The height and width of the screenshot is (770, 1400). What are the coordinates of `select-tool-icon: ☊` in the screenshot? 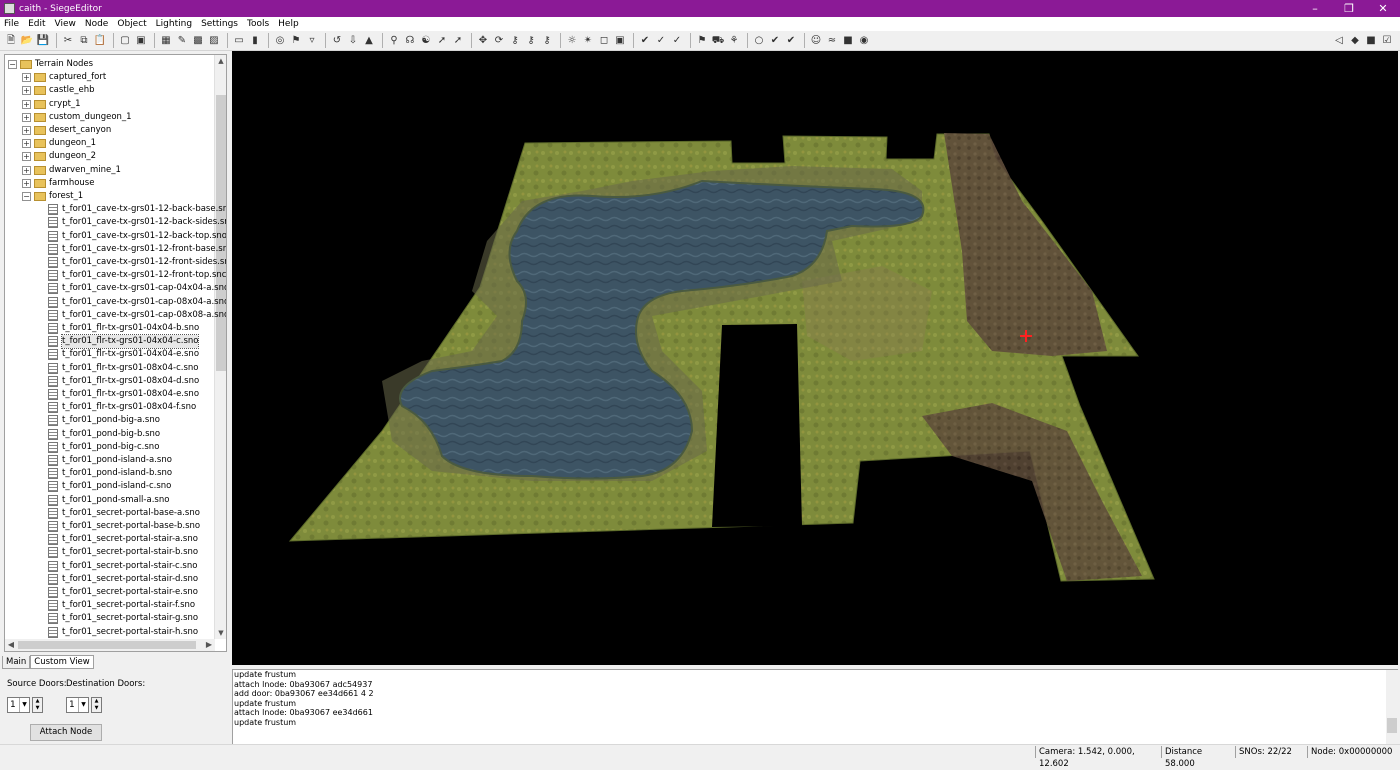 It's located at (410, 41).